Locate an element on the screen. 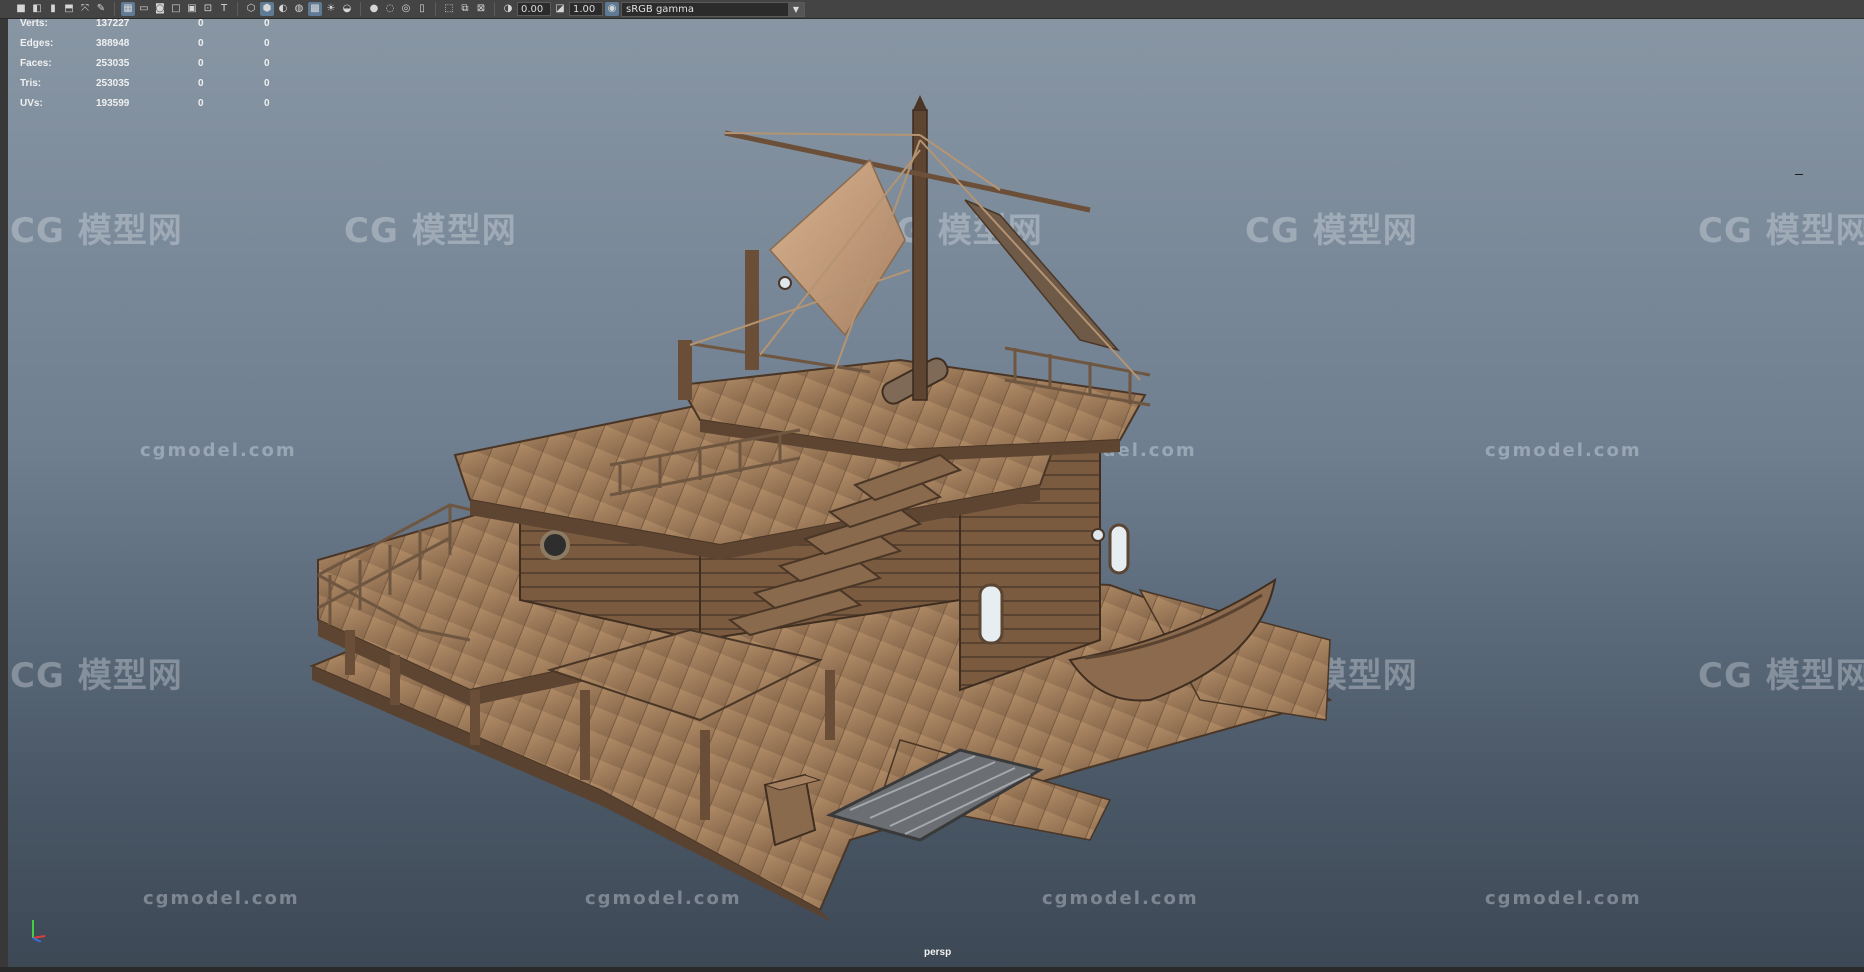  z-axis-icon is located at coordinates (37, 939).